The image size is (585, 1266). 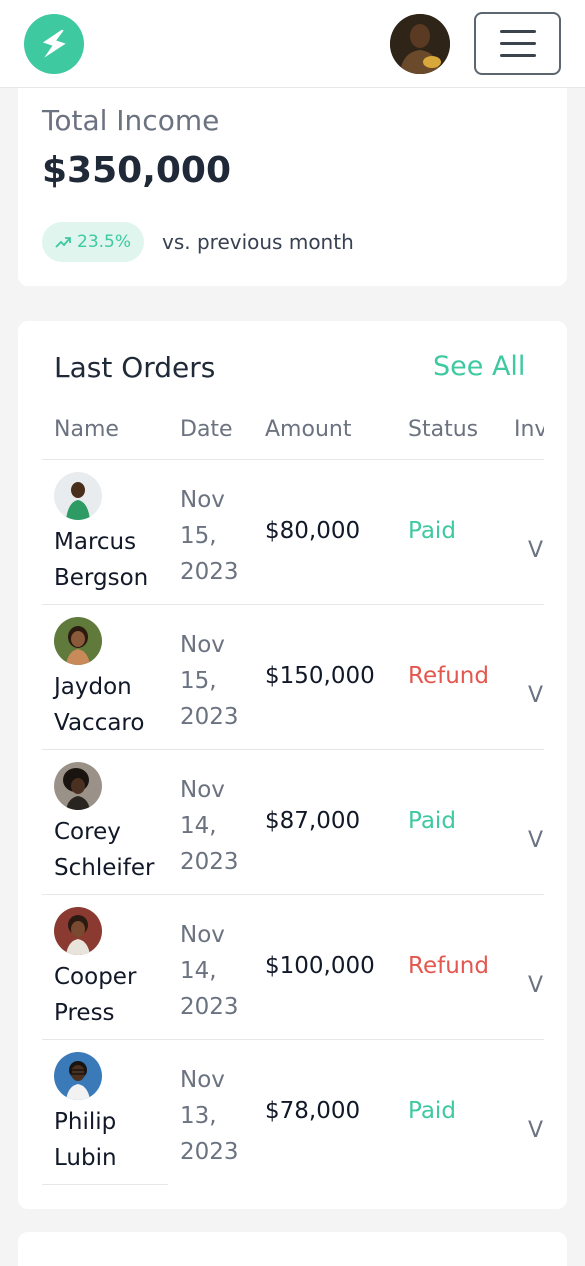 I want to click on table-row: Philip Lubin Nov 13, 2023 $78,000 Paid V, so click(x=293, y=1112).